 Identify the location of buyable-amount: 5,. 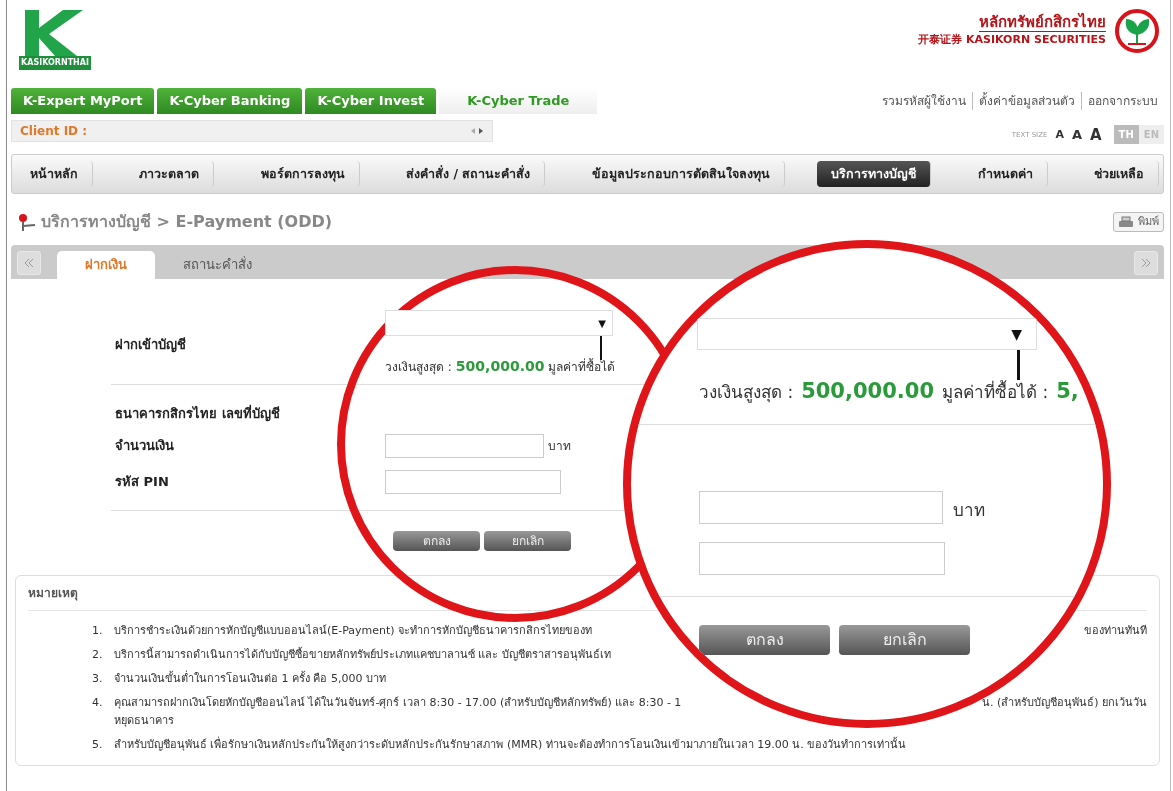
(1067, 391).